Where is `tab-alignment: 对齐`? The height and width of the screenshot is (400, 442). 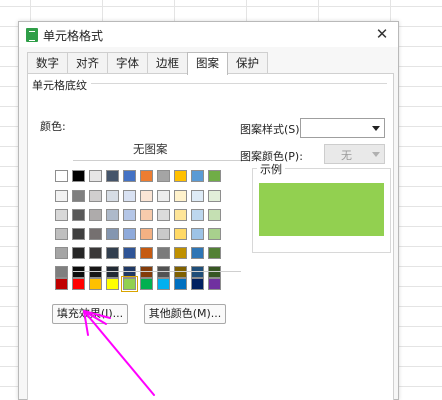 tab-alignment: 对齐 is located at coordinates (87, 63).